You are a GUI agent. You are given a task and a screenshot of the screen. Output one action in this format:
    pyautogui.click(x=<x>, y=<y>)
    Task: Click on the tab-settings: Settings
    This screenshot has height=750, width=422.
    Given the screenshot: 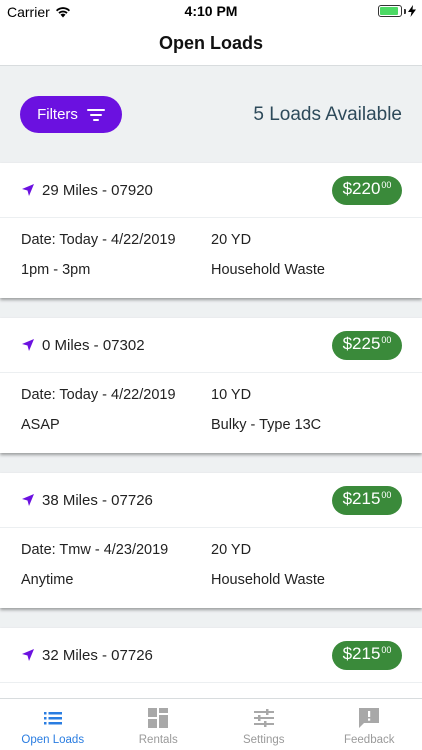 What is the action you would take?
    pyautogui.click(x=264, y=724)
    